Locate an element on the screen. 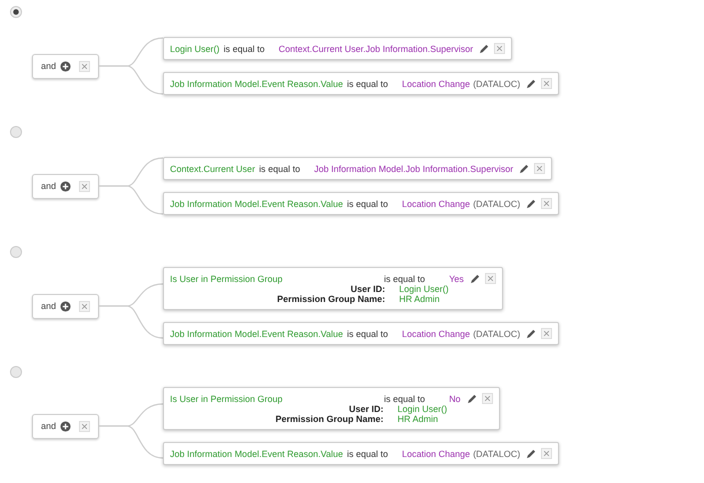  condition-field: Login User() is located at coordinates (195, 49).